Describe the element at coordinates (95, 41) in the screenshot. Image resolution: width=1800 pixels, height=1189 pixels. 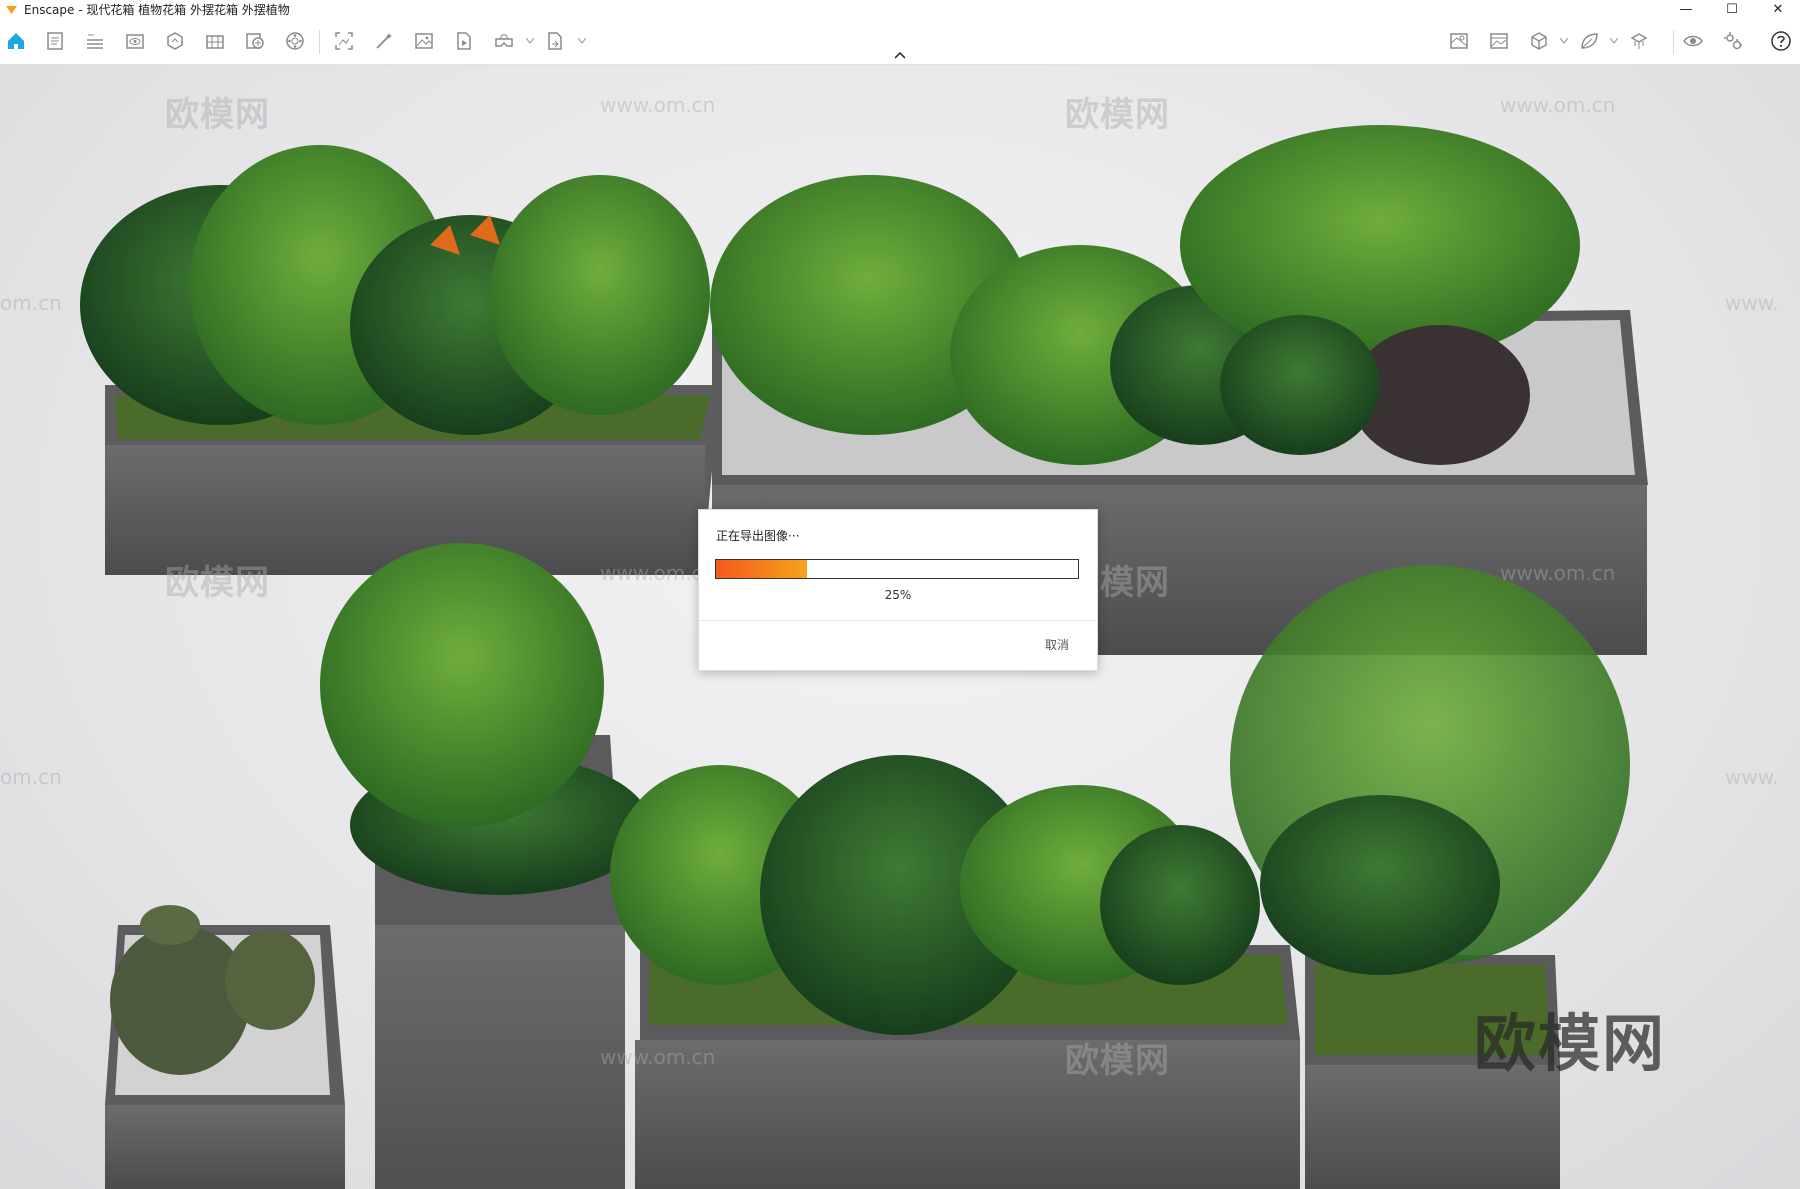
I see `bim-icon` at that location.